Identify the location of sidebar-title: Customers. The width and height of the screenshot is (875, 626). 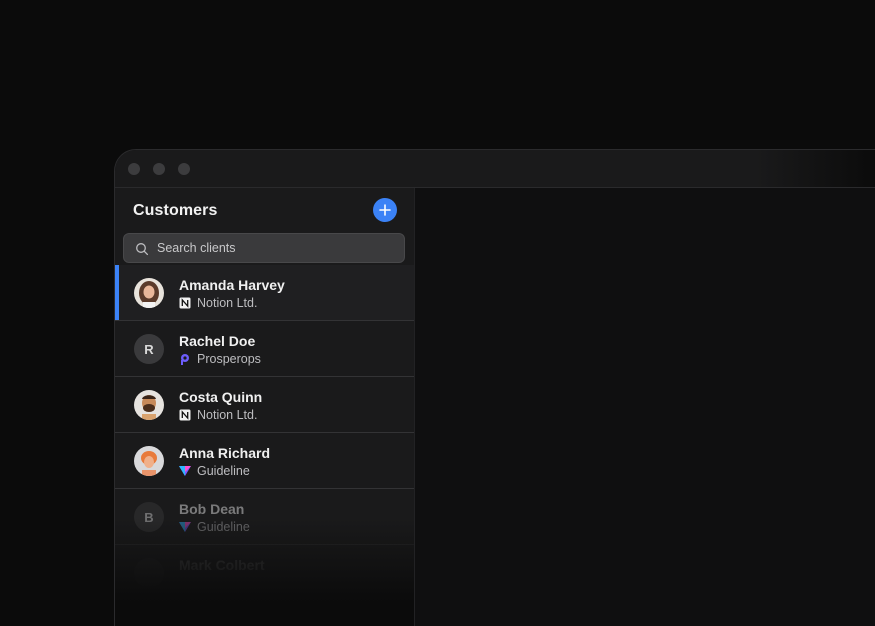
(175, 210).